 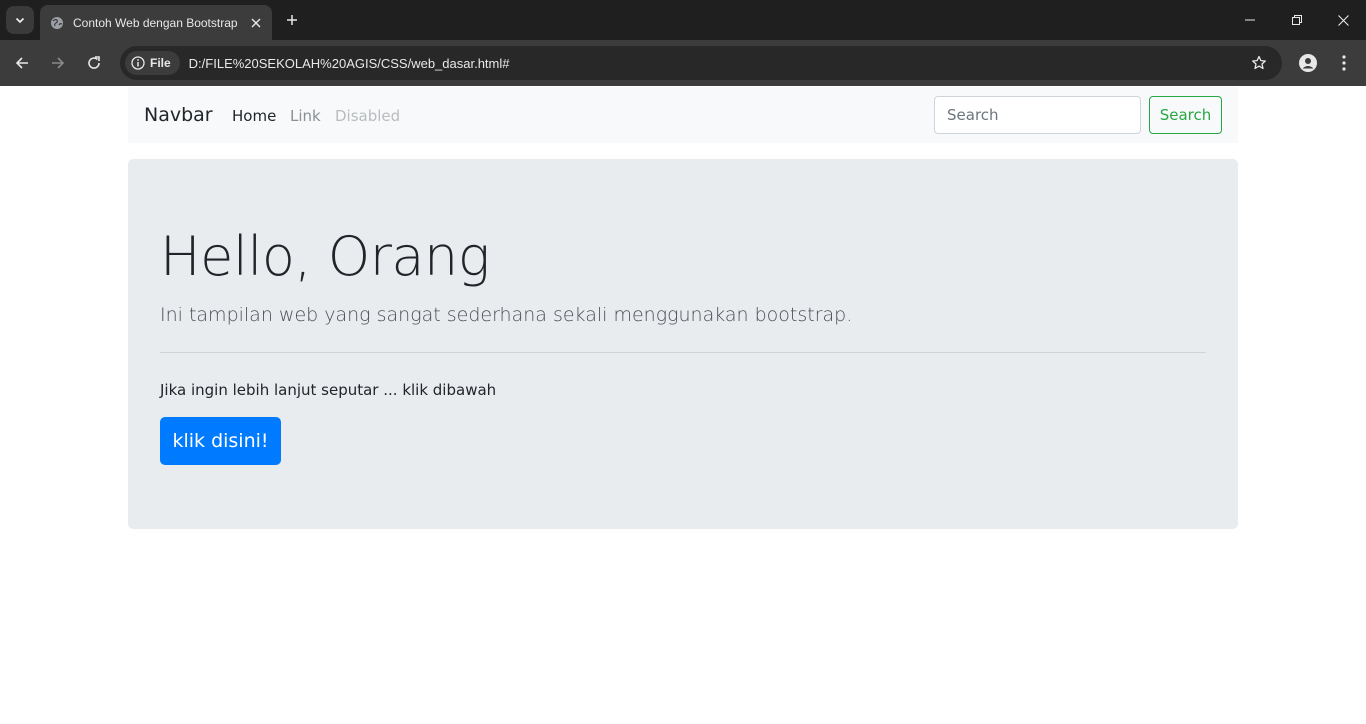 I want to click on reload-icon, so click(x=94, y=62).